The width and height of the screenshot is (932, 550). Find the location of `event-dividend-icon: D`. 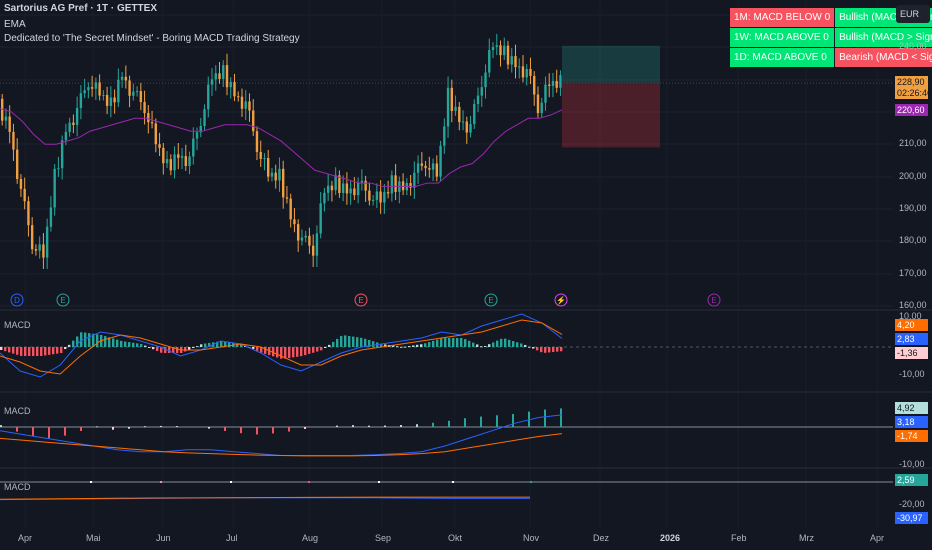

event-dividend-icon: D is located at coordinates (17, 300).